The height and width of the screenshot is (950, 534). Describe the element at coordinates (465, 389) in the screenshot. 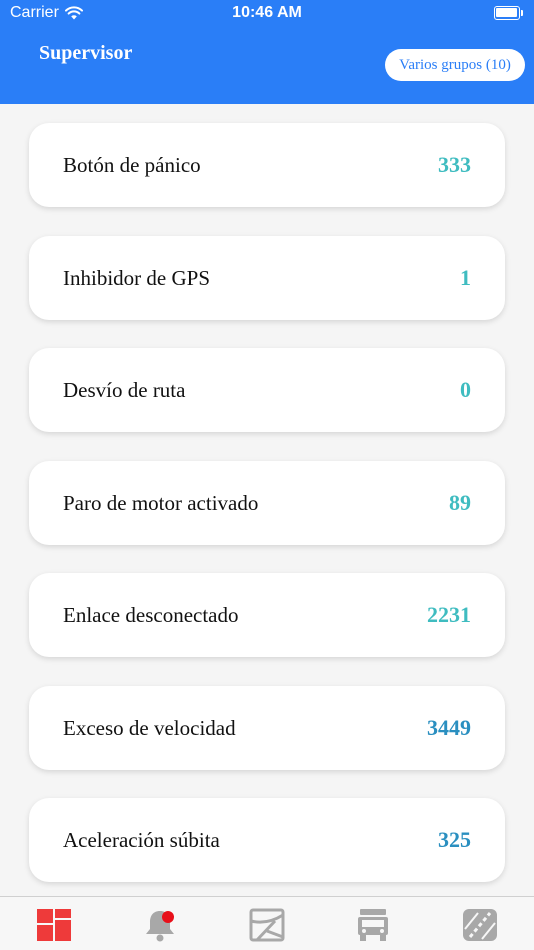

I see `alert-count: 0` at that location.